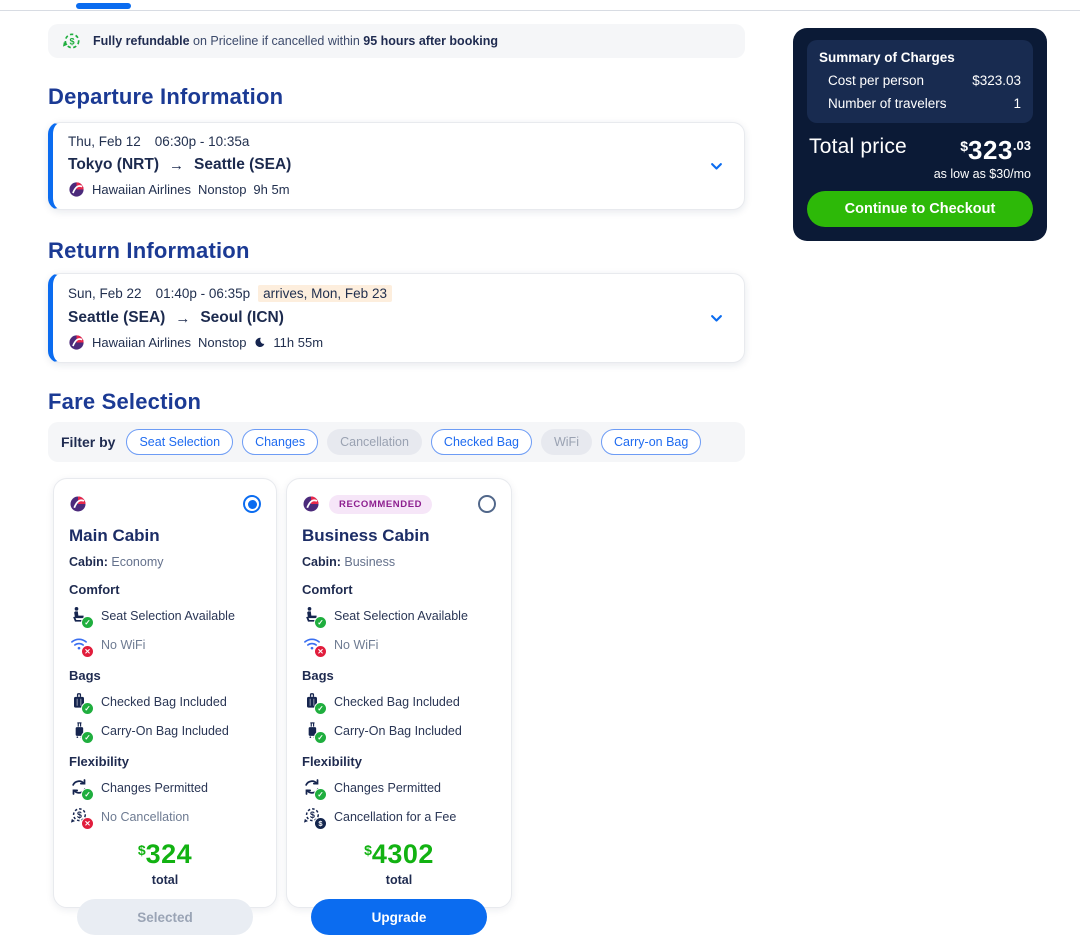 The height and width of the screenshot is (935, 1080). Describe the element at coordinates (141, 41) in the screenshot. I see `refundable-bold: Fully refundable` at that location.